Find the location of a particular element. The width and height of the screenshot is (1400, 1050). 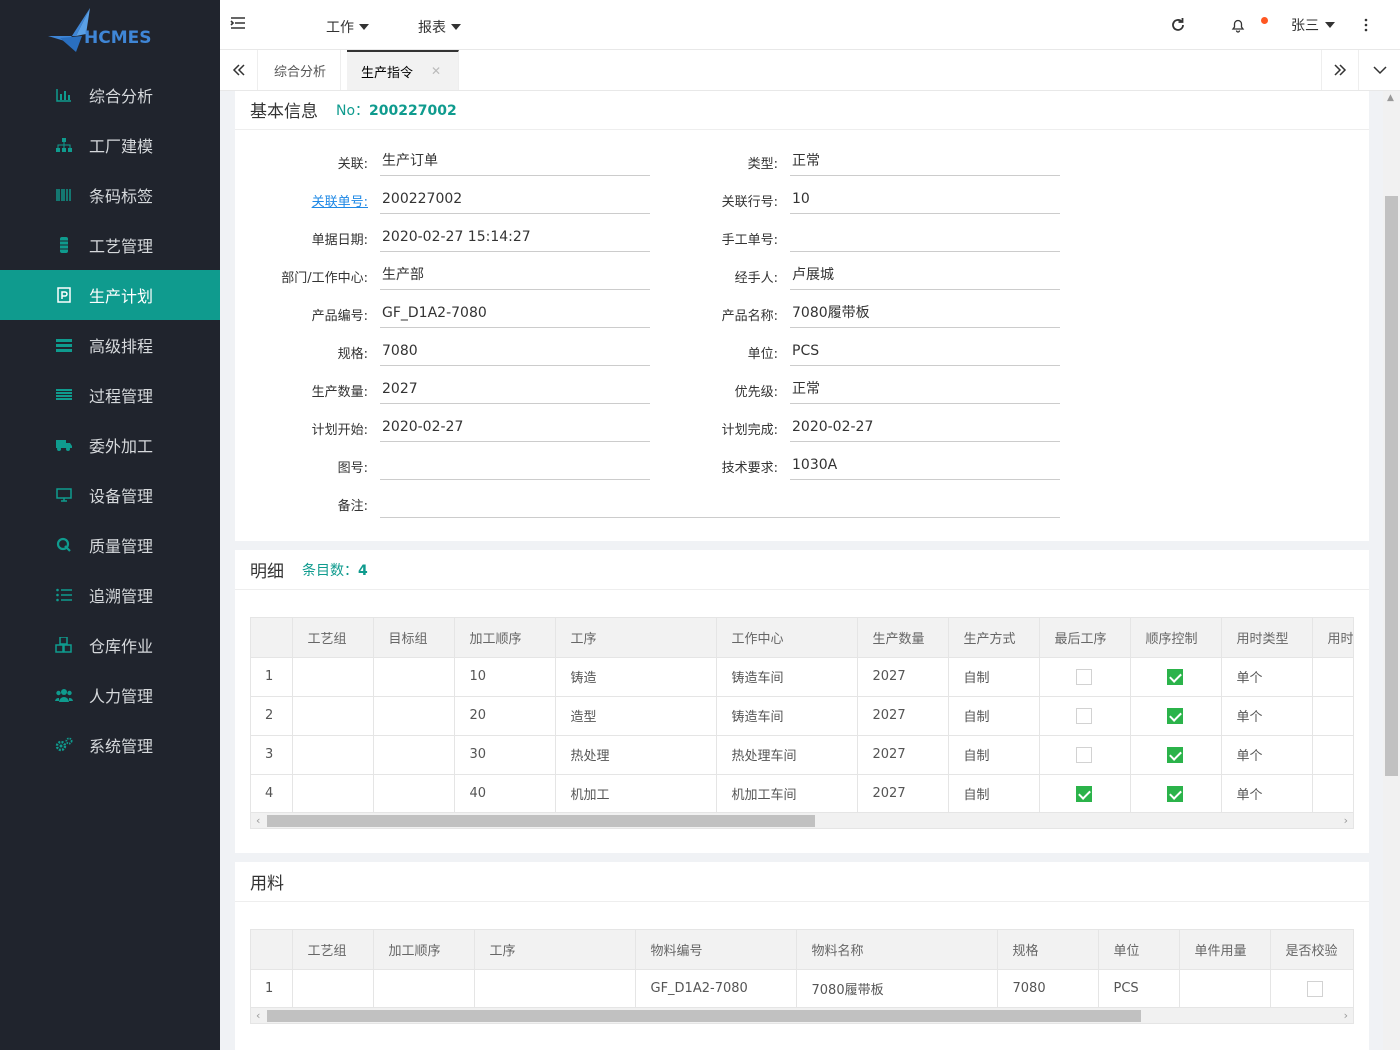

column-header: 规格 is located at coordinates (1048, 950).